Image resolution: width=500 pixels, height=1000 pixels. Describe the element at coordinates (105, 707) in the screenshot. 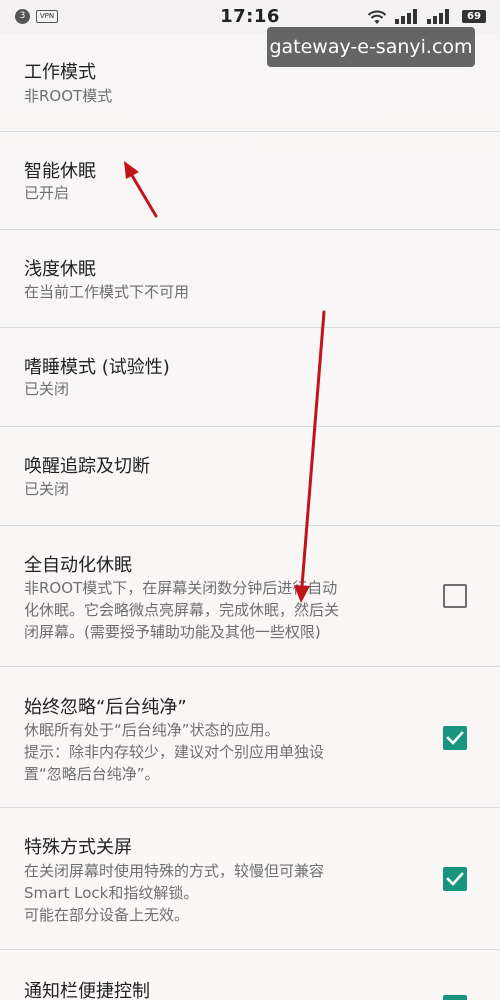

I see `setting-title: 始终忽略“后台纯净”` at that location.